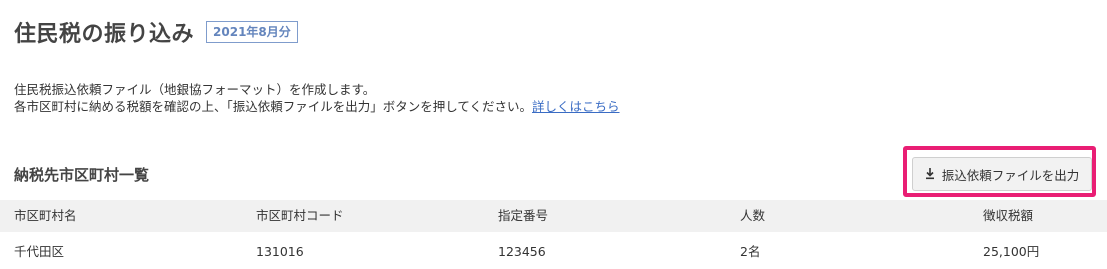 The height and width of the screenshot is (269, 1107). Describe the element at coordinates (553, 252) in the screenshot. I see `table-row: 千代田区 131016 123456 2名 25,100円` at that location.